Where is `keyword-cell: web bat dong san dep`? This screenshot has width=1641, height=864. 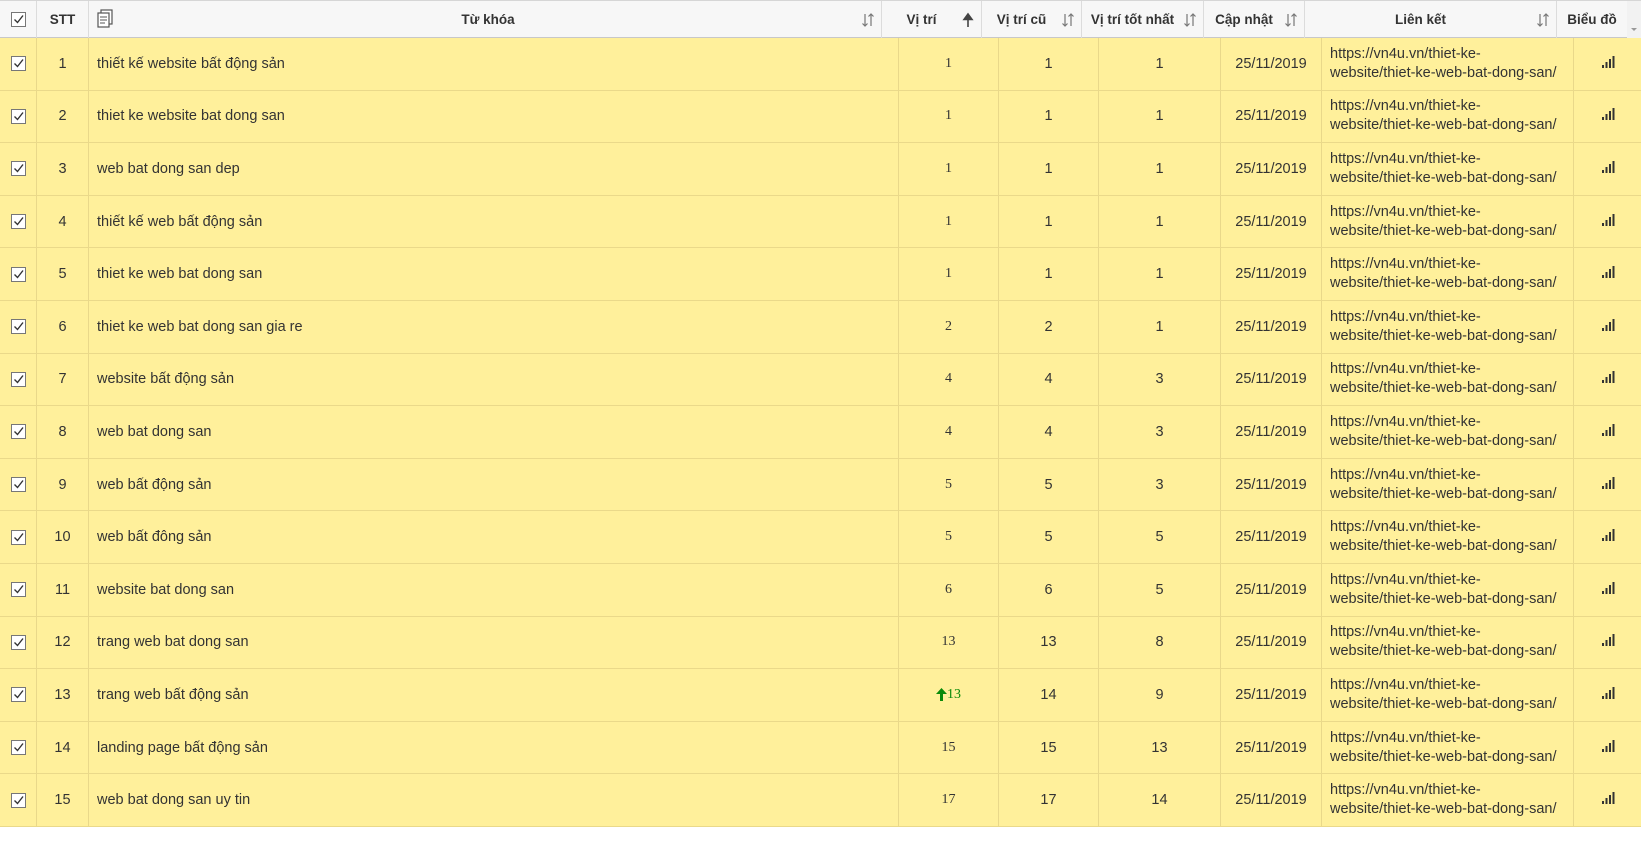 keyword-cell: web bat dong san dep is located at coordinates (494, 169).